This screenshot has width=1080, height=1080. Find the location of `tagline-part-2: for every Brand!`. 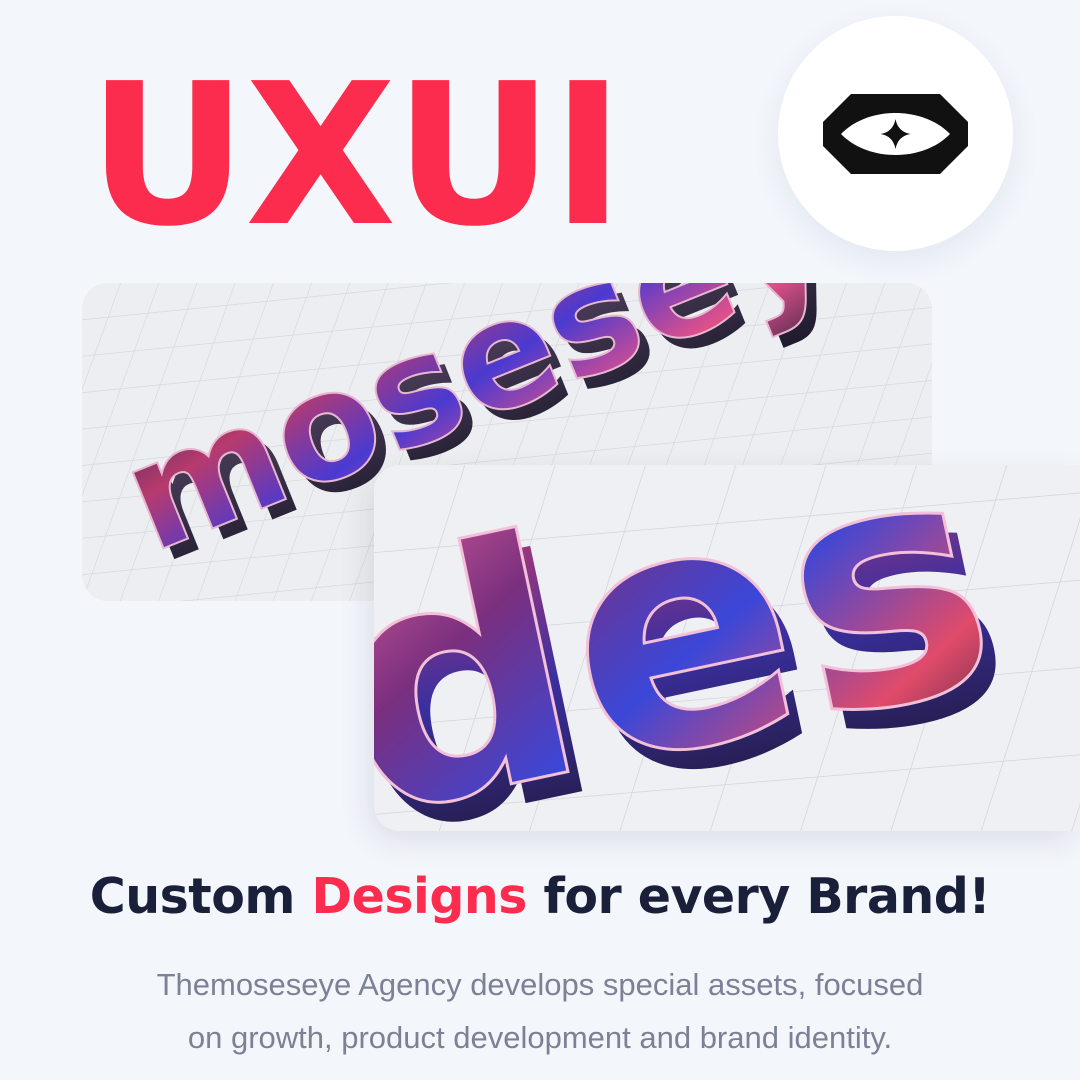

tagline-part-2: for every Brand! is located at coordinates (758, 896).